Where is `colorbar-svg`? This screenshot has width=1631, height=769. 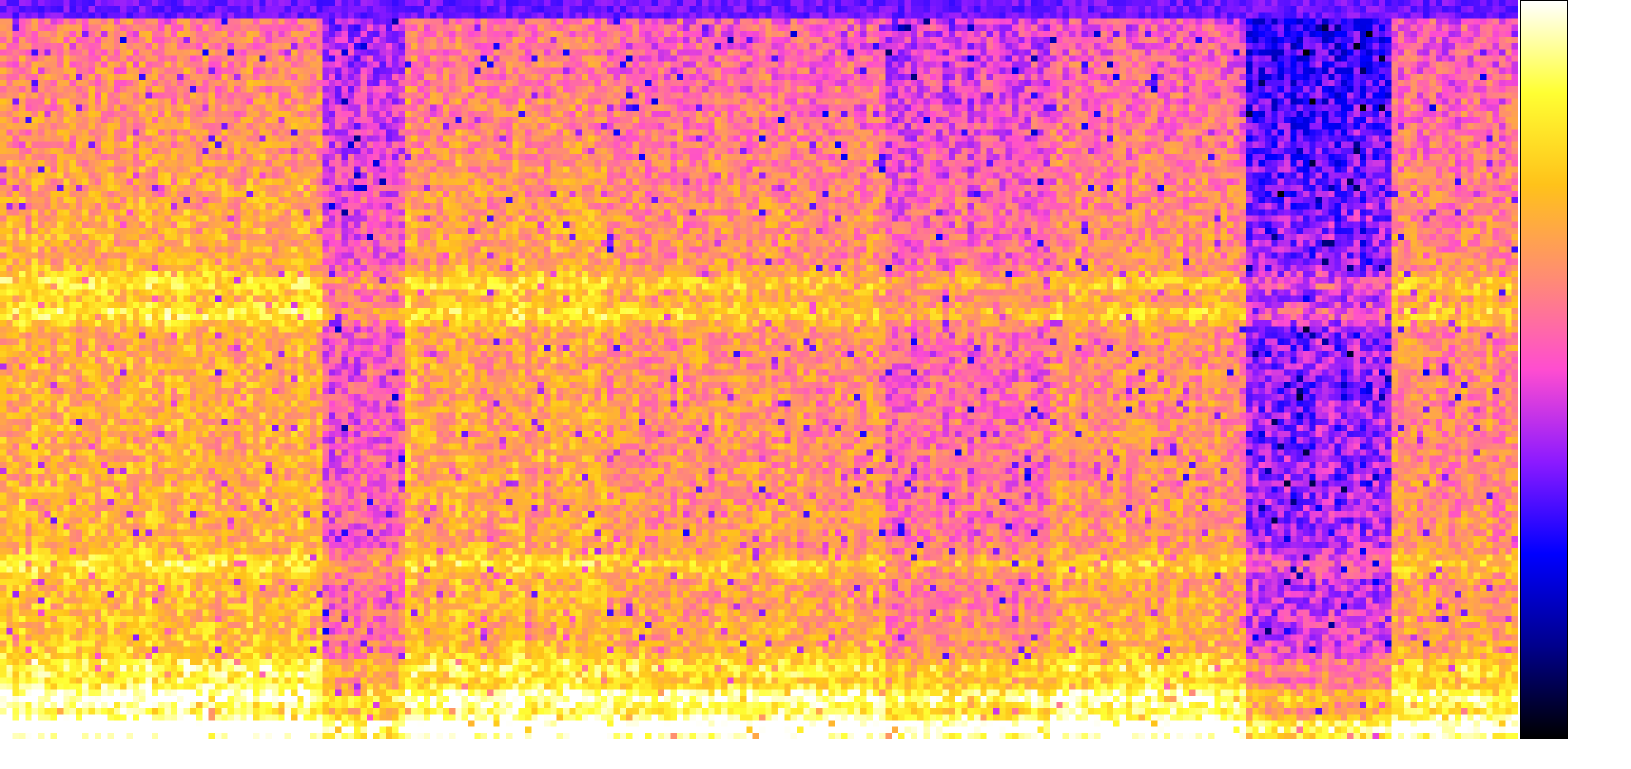
colorbar-svg is located at coordinates (1544, 369).